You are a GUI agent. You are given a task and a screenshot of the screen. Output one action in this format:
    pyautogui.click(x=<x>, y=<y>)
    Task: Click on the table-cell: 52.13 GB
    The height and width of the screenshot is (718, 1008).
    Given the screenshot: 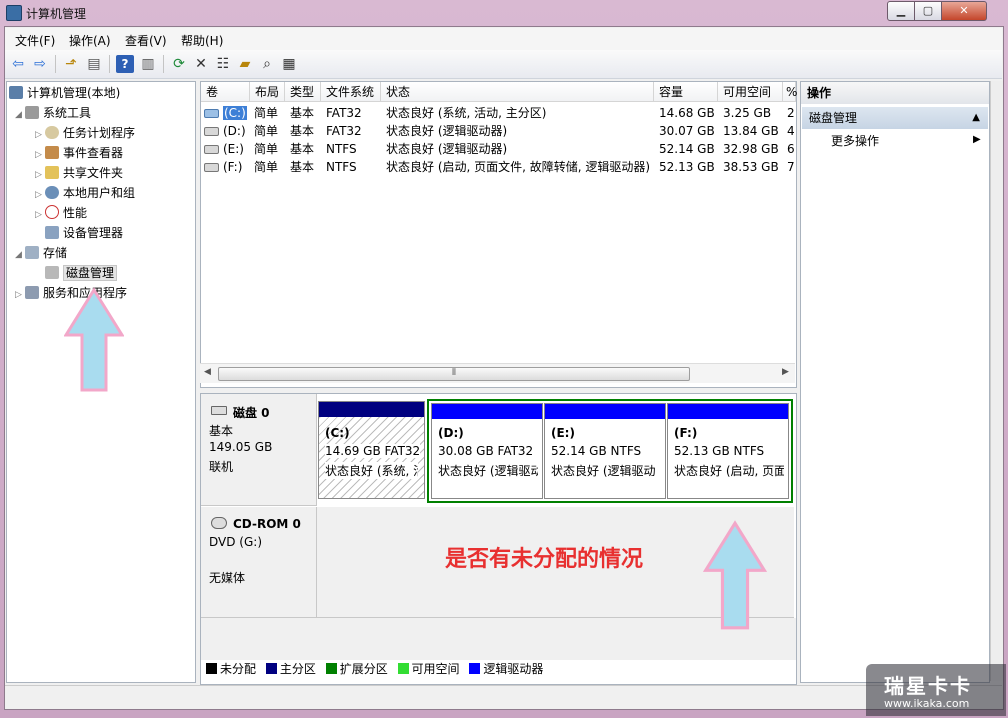 What is the action you would take?
    pyautogui.click(x=687, y=167)
    